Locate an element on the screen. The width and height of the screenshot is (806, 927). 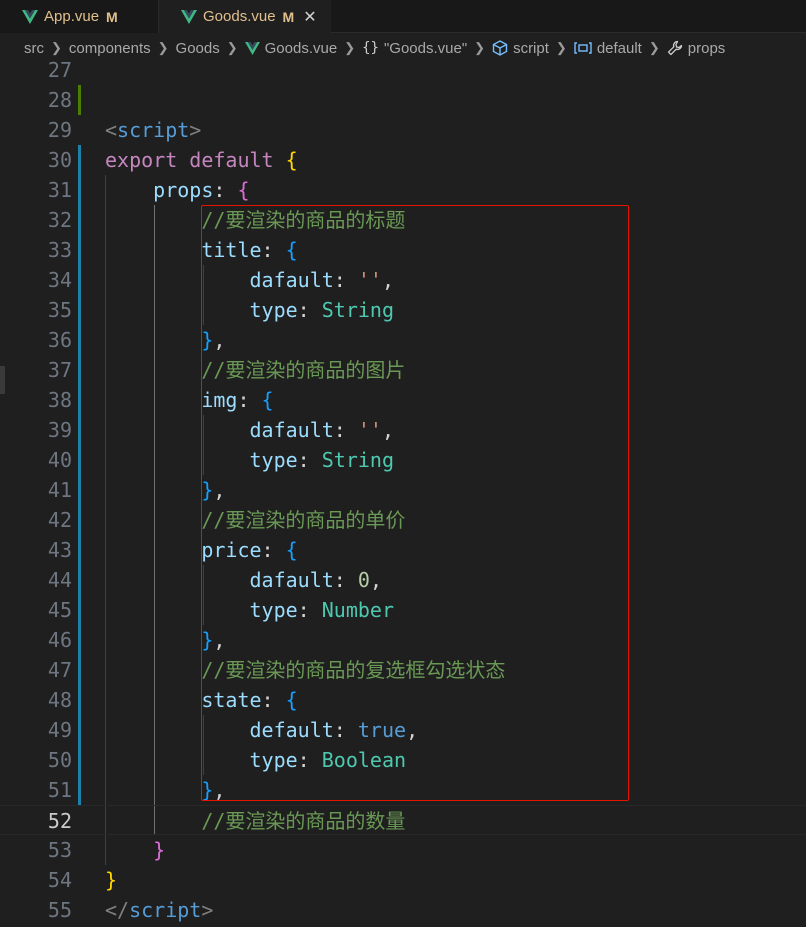
line-number: 39 is located at coordinates (59, 430).